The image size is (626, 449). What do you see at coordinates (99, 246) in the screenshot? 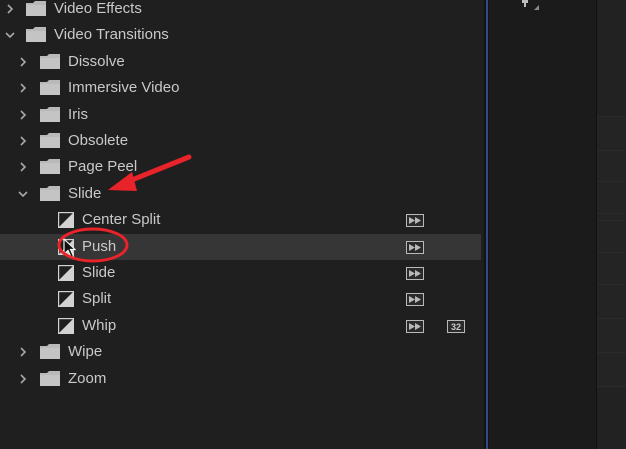
I see `tree-item-label: Push` at bounding box center [99, 246].